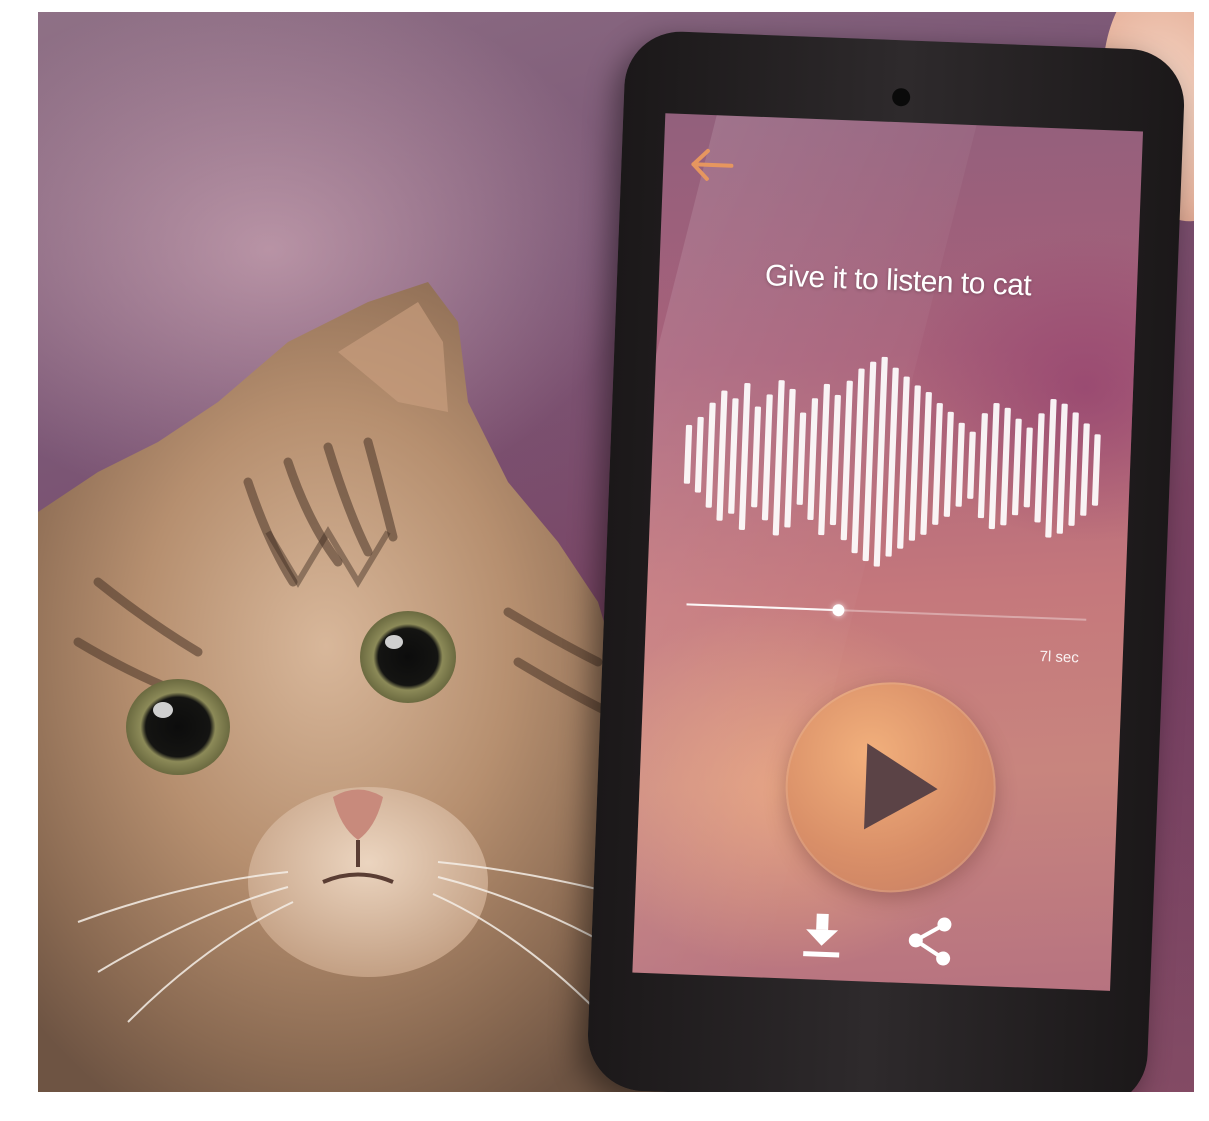 Image resolution: width=1209 pixels, height=1121 pixels. Describe the element at coordinates (822, 935) in the screenshot. I see `download-icon` at that location.